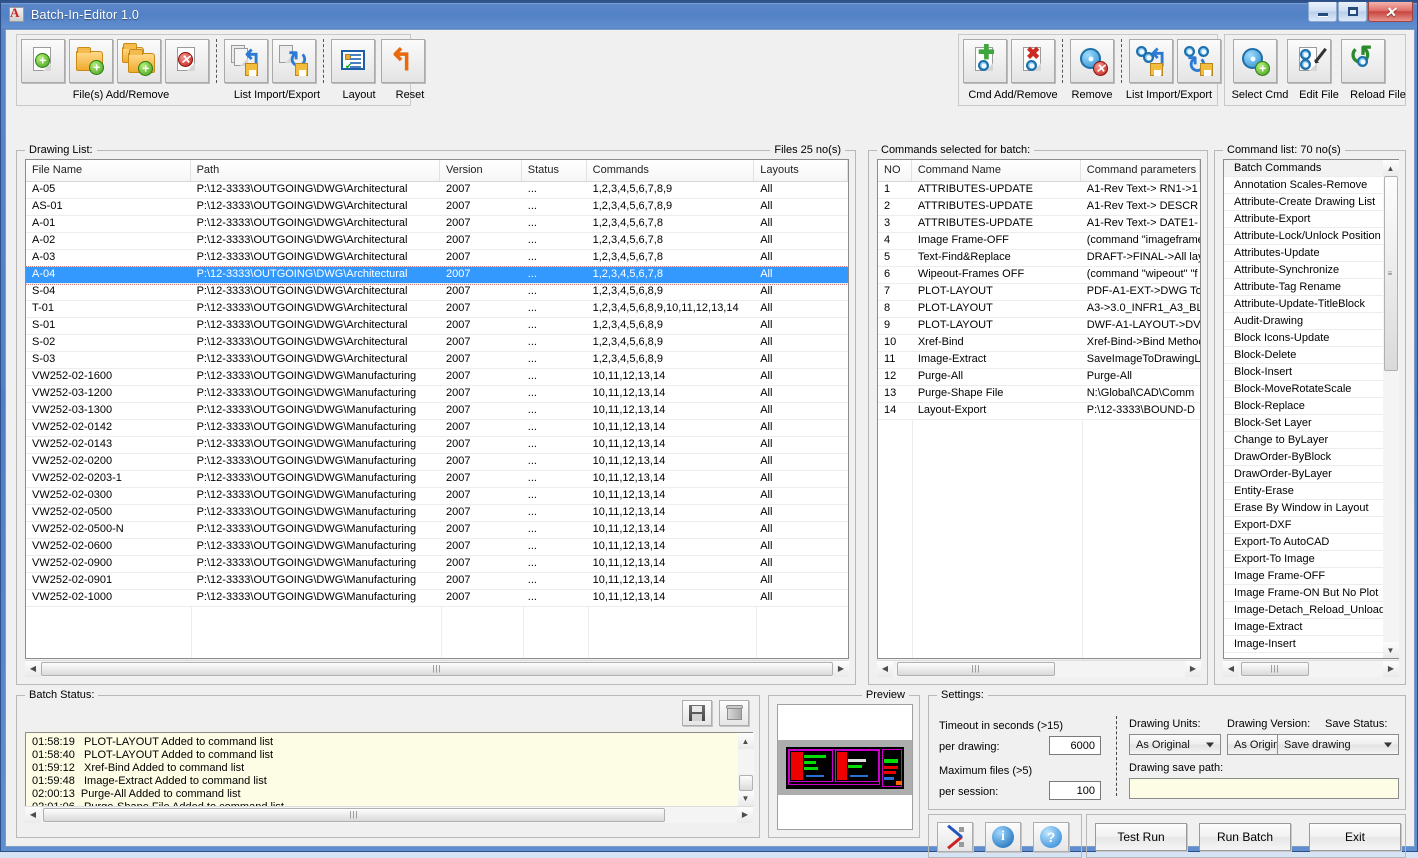 The width and height of the screenshot is (1418, 858). What do you see at coordinates (1175, 744) in the screenshot?
I see `drawing-units-select: As Original` at bounding box center [1175, 744].